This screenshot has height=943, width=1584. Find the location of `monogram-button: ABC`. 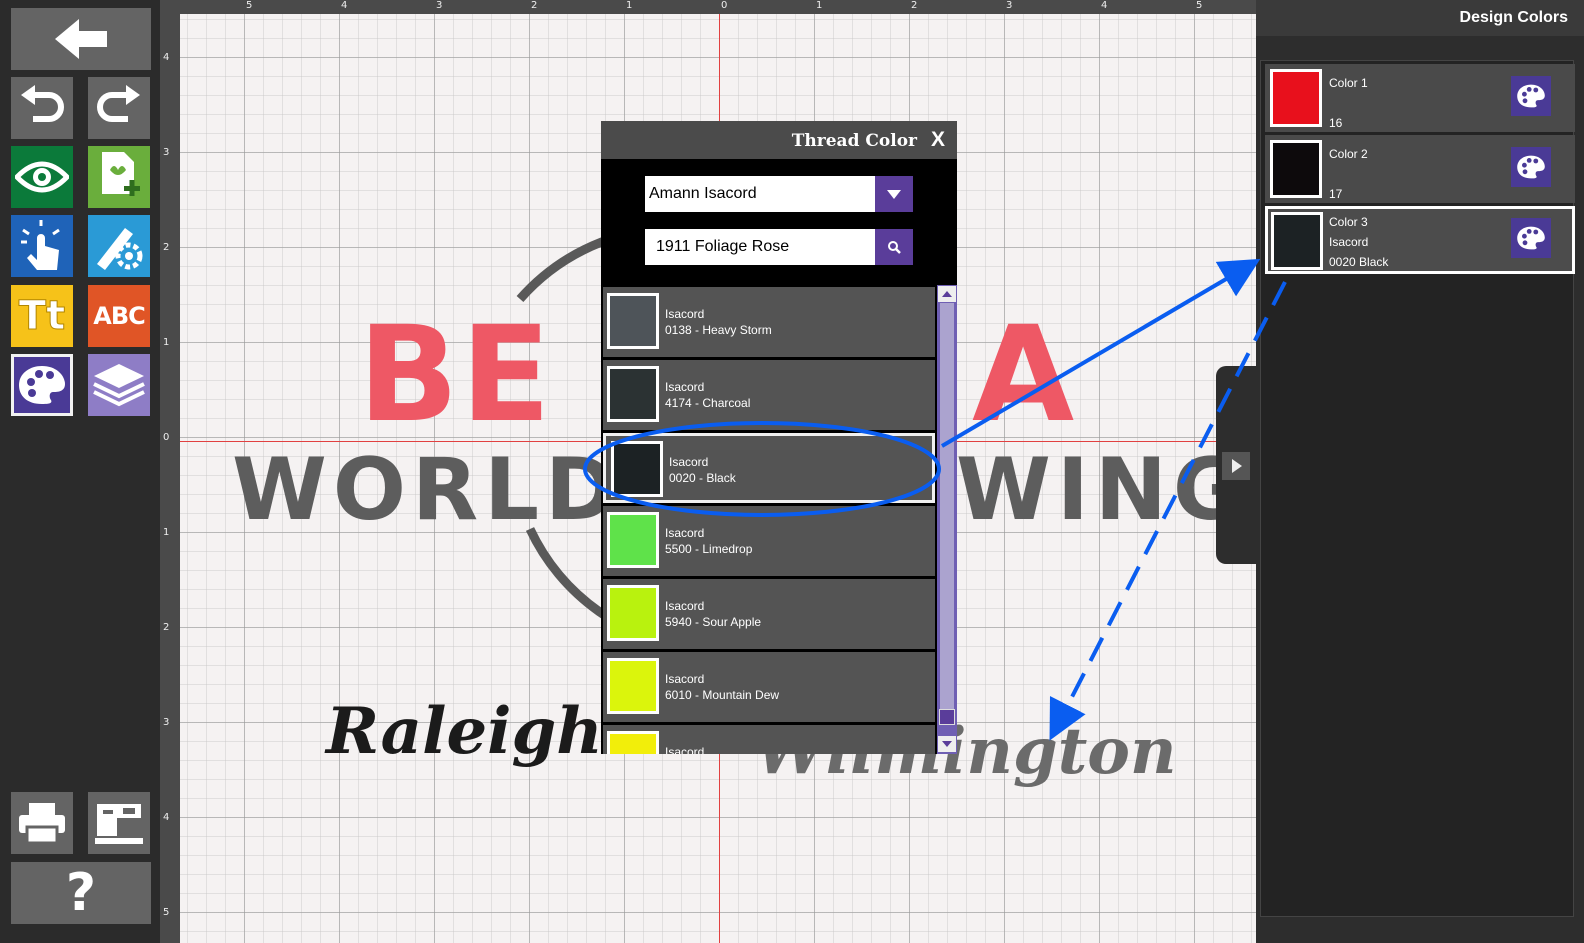

monogram-button: ABC is located at coordinates (119, 316).